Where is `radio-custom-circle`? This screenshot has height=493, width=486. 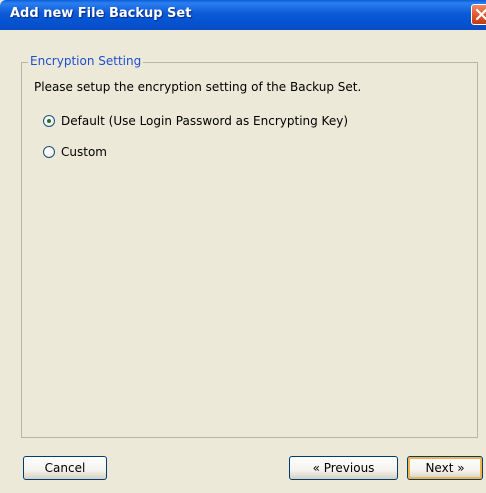 radio-custom-circle is located at coordinates (49, 152).